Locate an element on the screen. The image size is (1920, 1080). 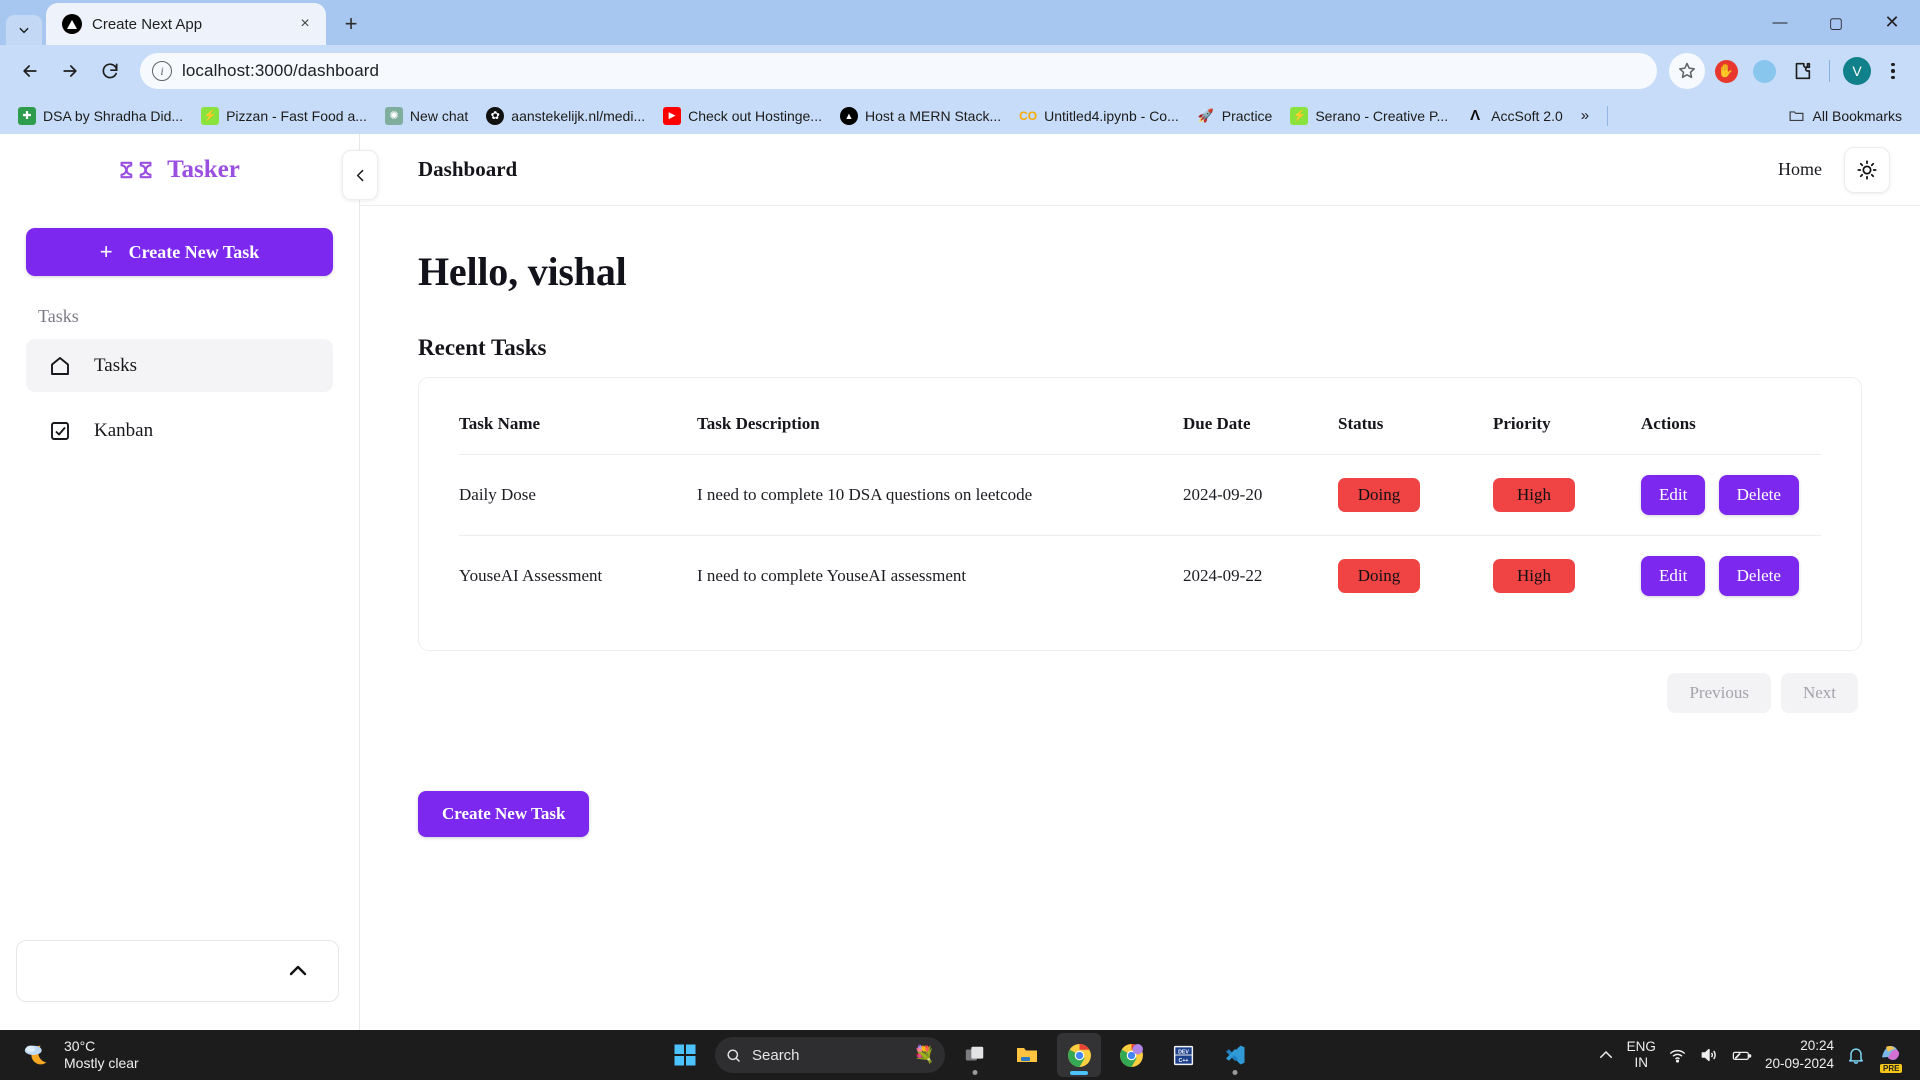
copilot-icon is located at coordinates (1891, 1052).